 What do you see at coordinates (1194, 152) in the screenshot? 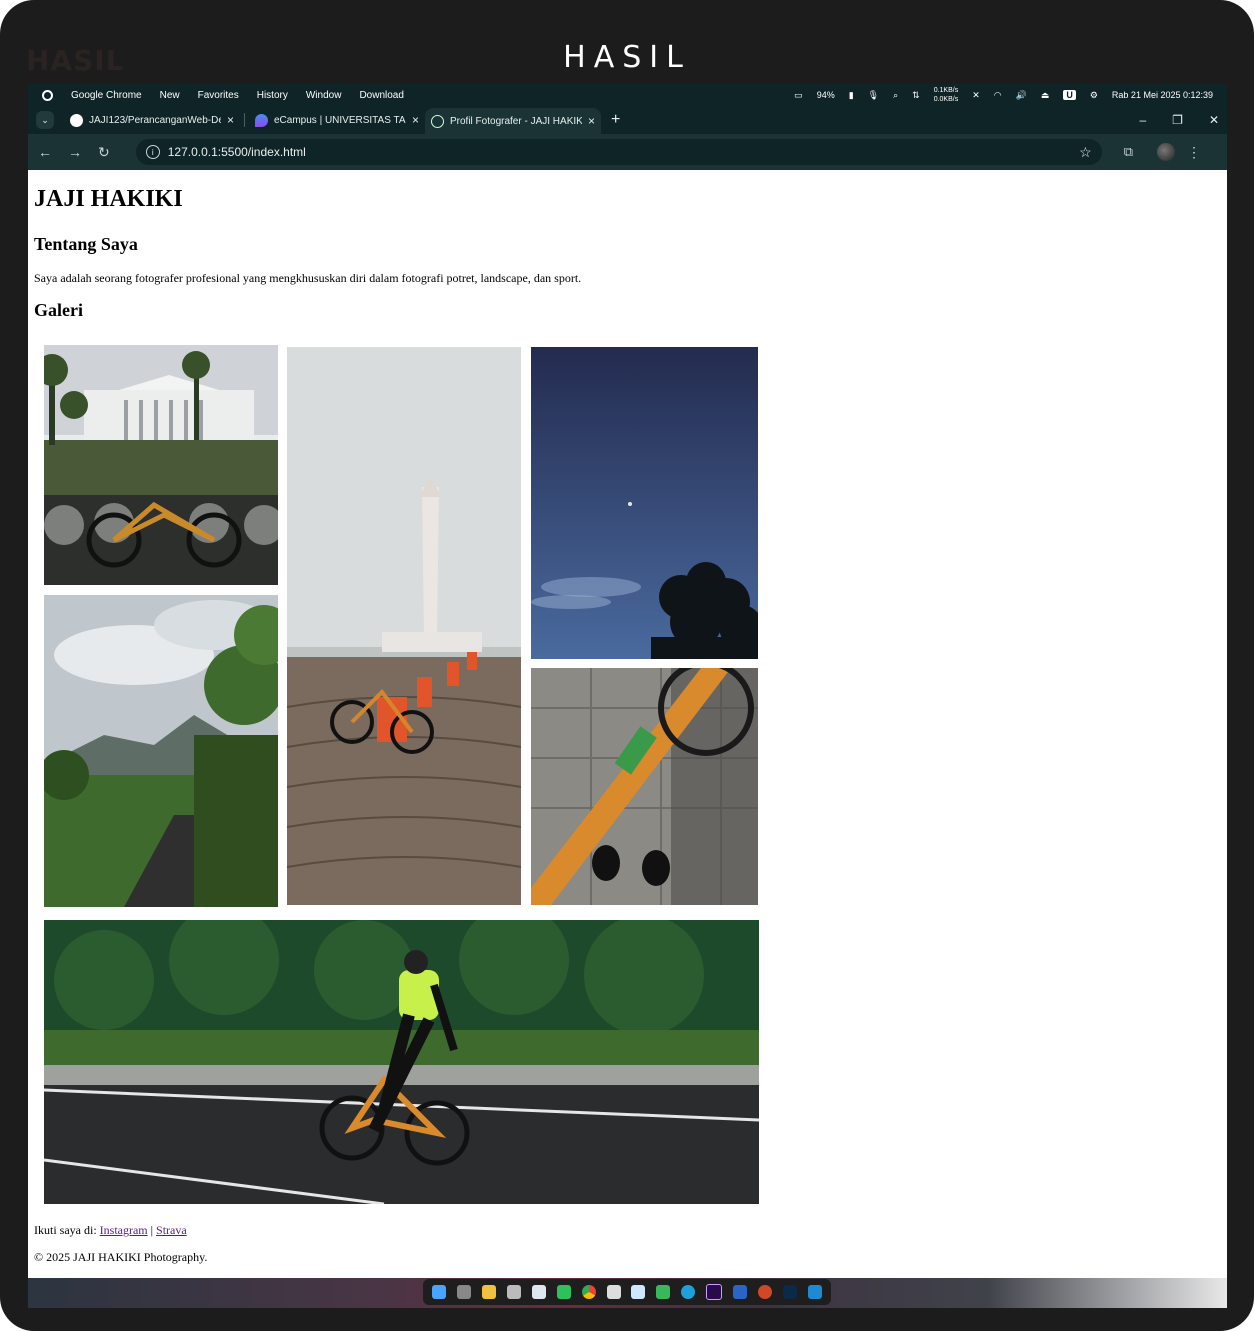
I see `kebab-menu-icon: ⋮` at bounding box center [1194, 152].